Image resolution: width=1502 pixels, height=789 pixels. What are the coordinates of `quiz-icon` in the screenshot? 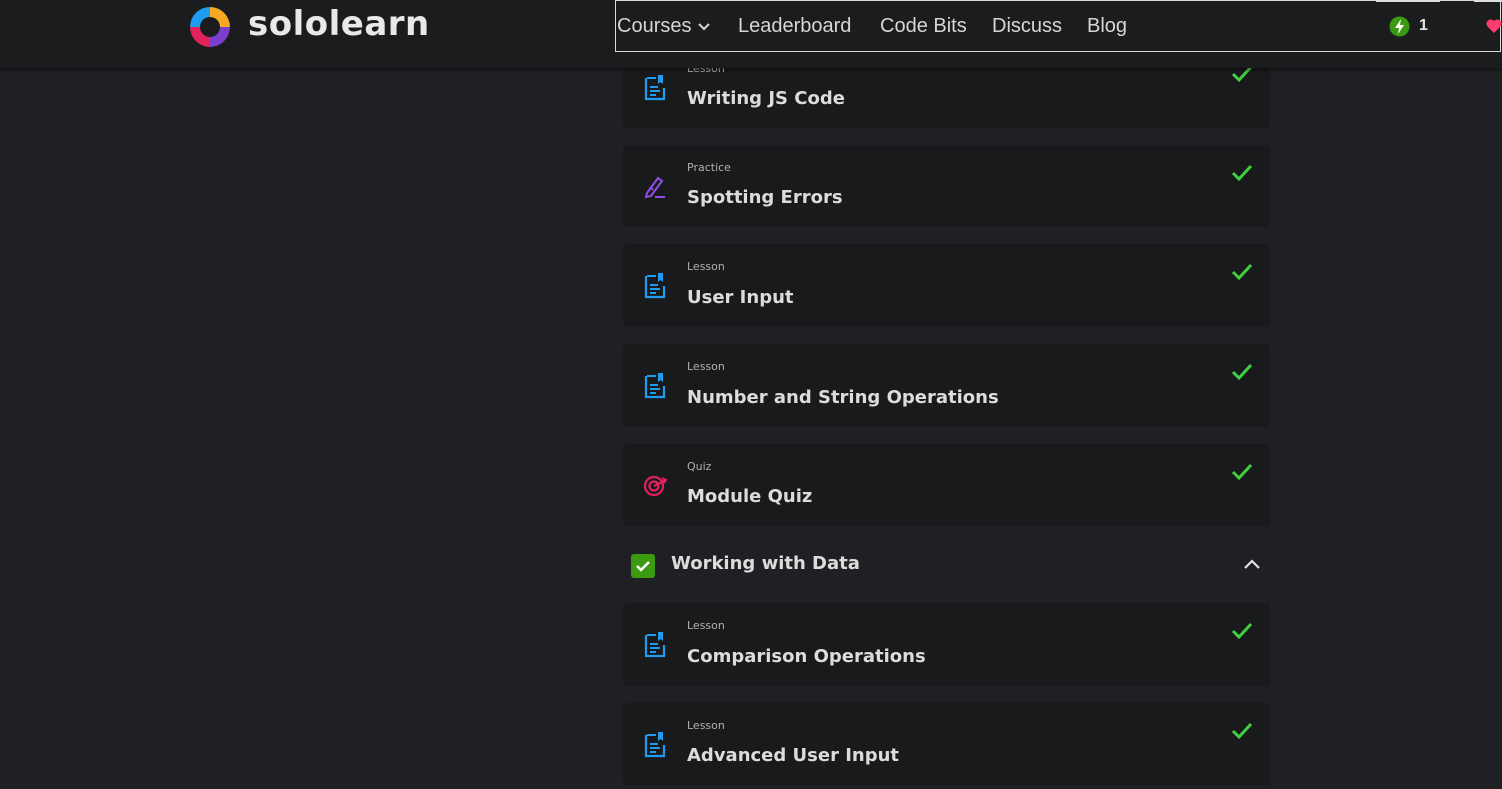 It's located at (655, 486).